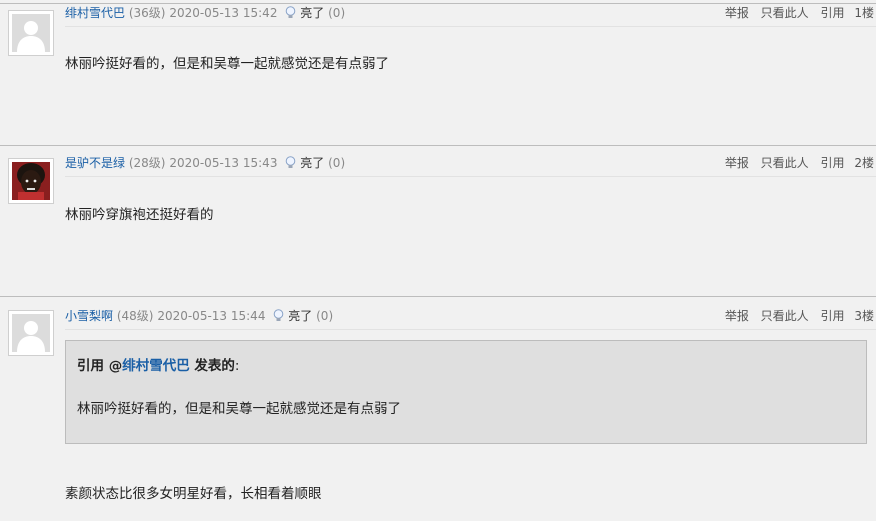  I want to click on post-actions: 举报 只看此人 引用 2楼, so click(795, 163).